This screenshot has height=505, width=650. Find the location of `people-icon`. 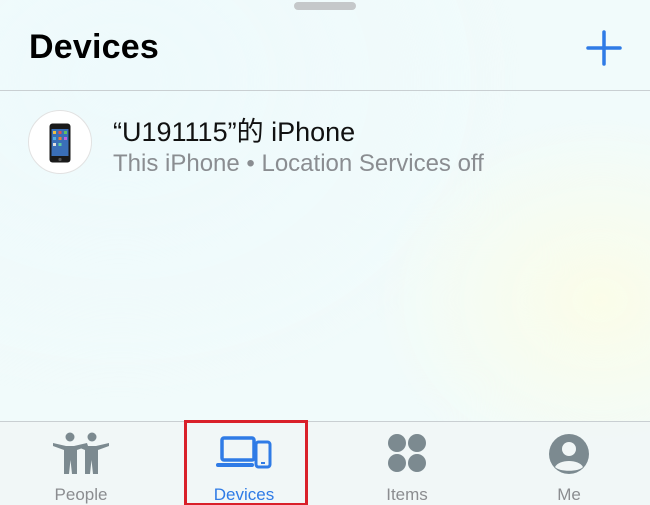

people-icon is located at coordinates (81, 453).